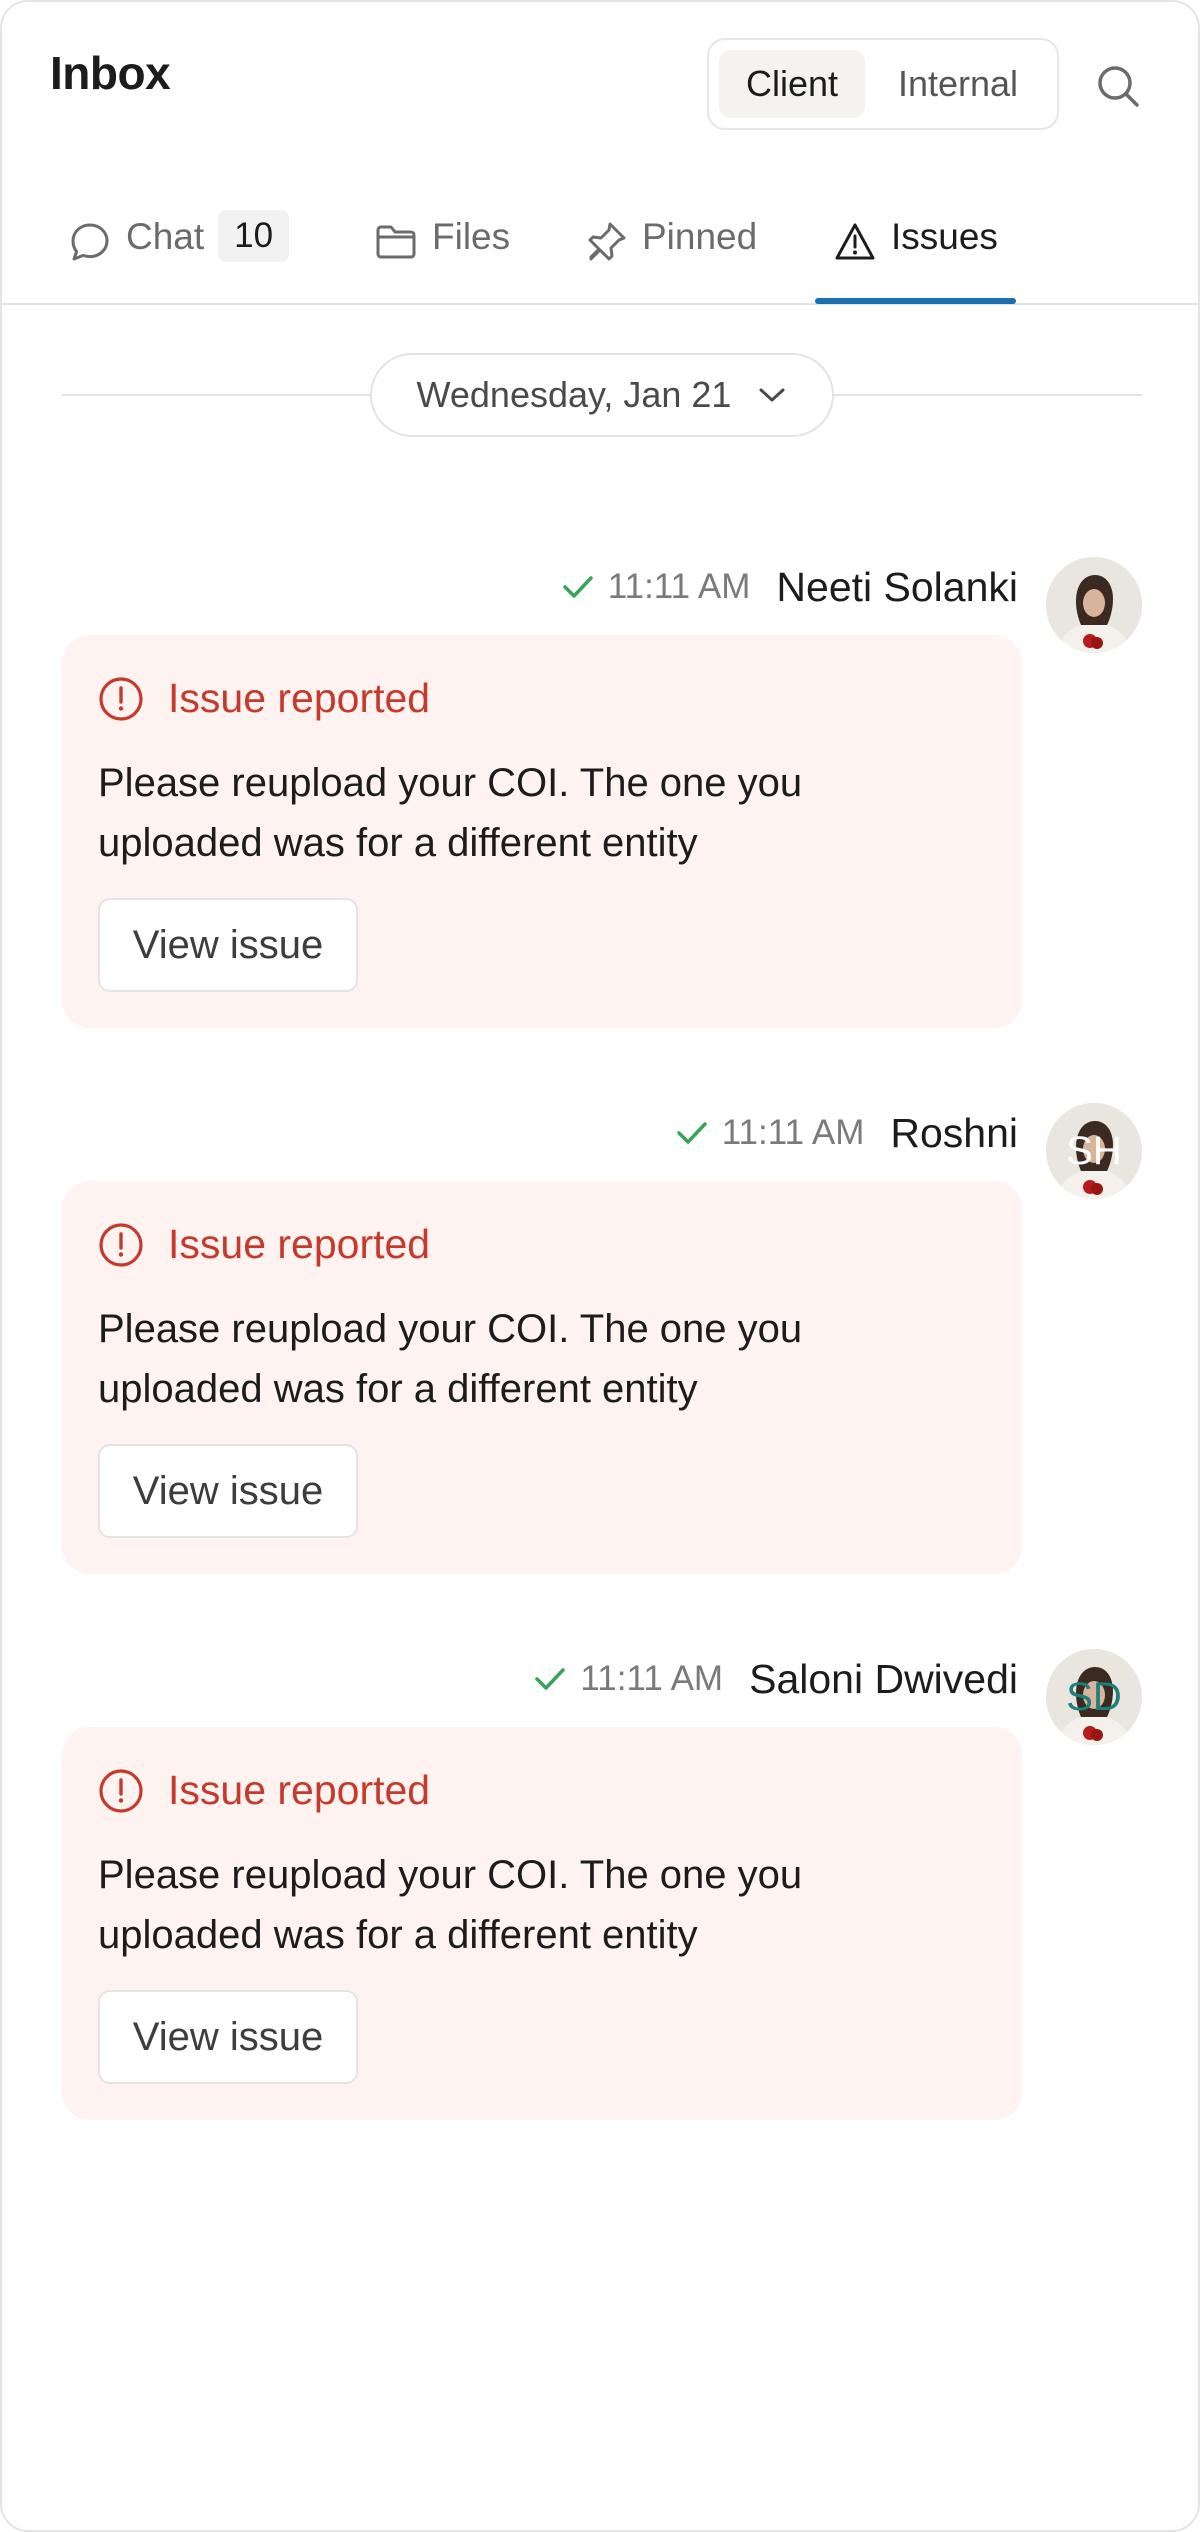 Image resolution: width=1200 pixels, height=2532 pixels. Describe the element at coordinates (944, 236) in the screenshot. I see `tab-issues-label: Issues` at that location.